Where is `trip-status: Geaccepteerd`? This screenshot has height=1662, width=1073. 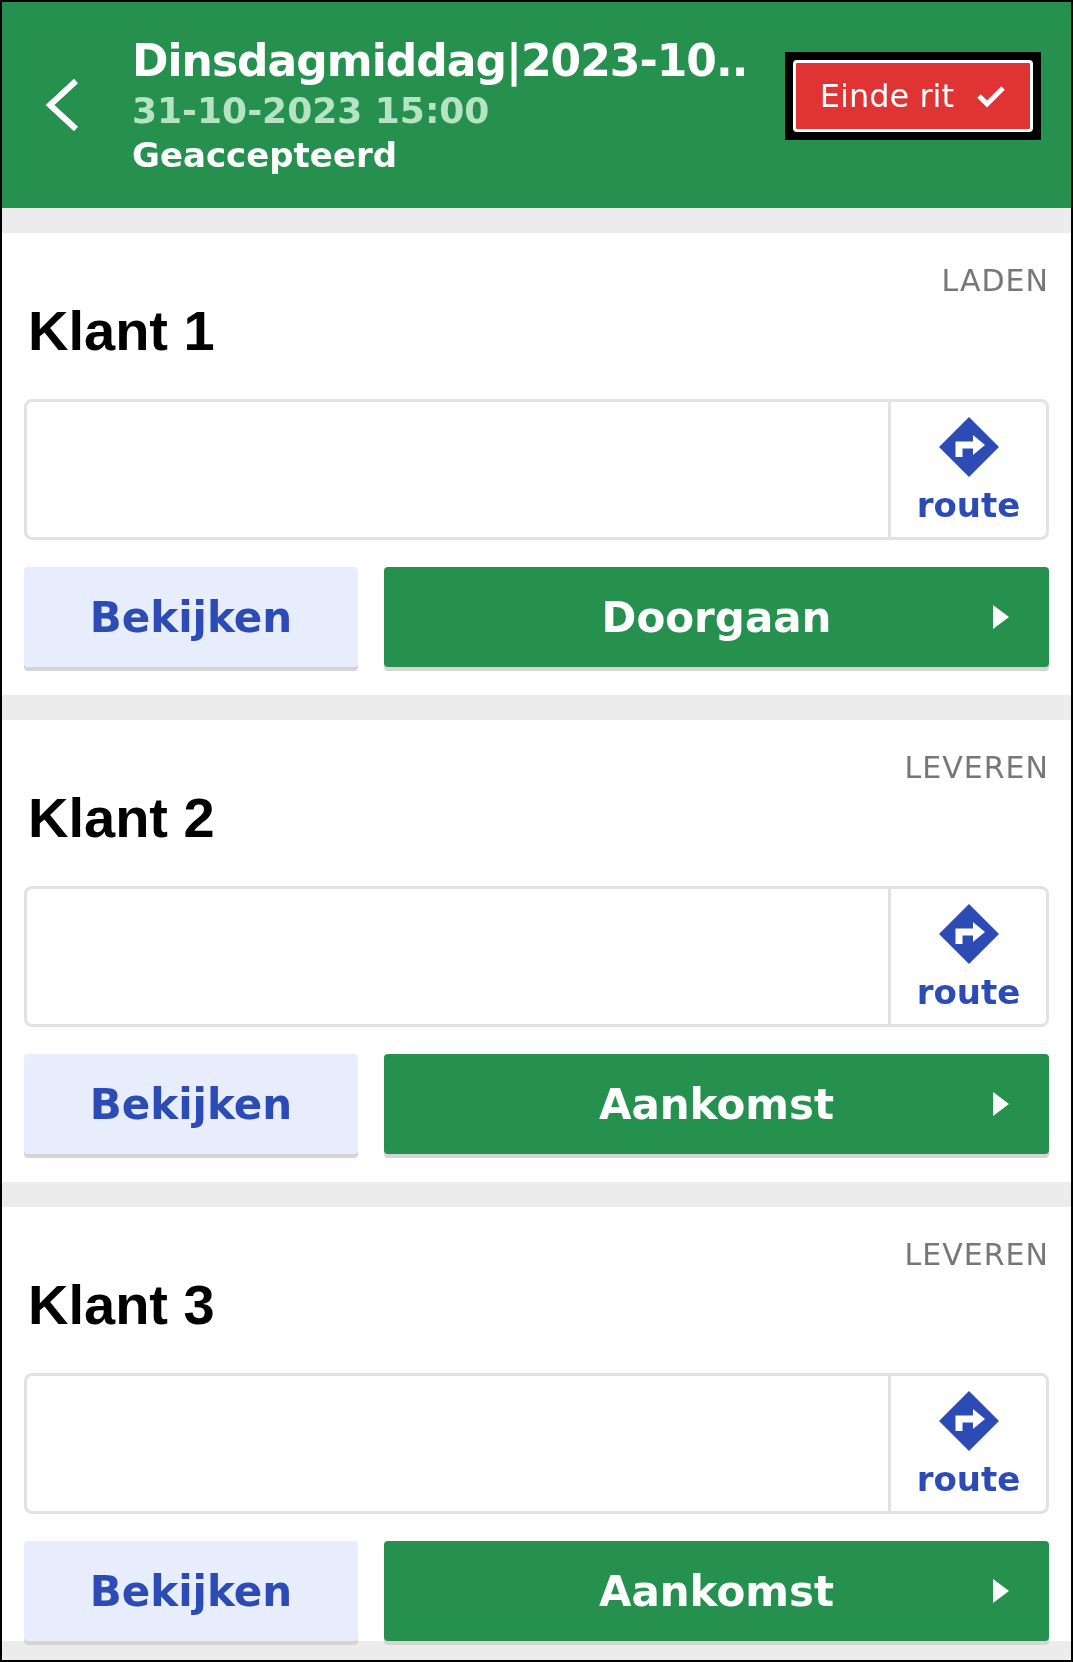
trip-status: Geaccepteerd is located at coordinates (265, 155).